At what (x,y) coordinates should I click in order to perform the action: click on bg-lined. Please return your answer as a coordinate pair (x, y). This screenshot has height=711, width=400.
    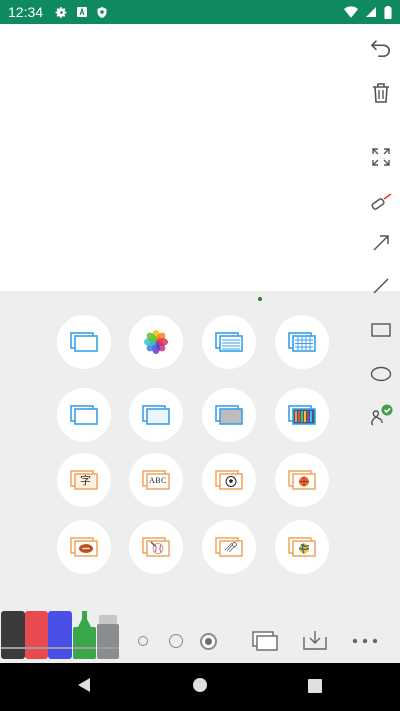
    Looking at the image, I should click on (229, 342).